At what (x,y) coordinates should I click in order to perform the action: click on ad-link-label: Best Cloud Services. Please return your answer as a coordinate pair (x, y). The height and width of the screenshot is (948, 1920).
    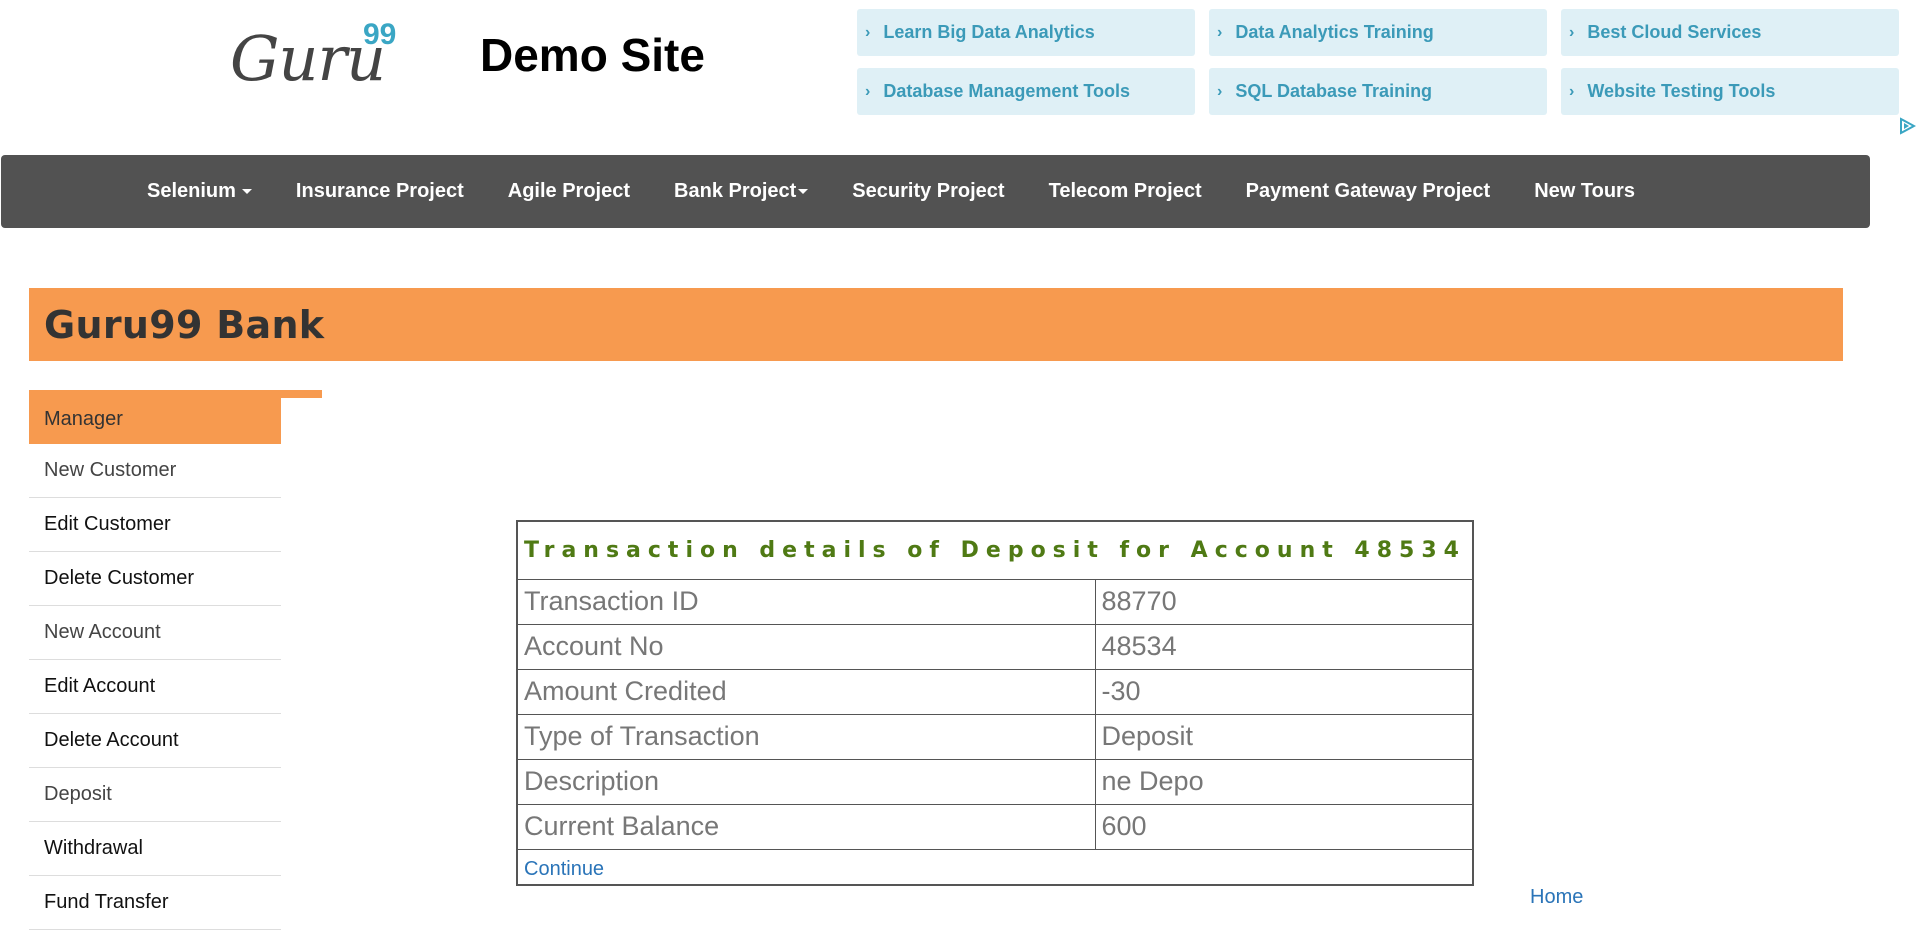
    Looking at the image, I should click on (1674, 32).